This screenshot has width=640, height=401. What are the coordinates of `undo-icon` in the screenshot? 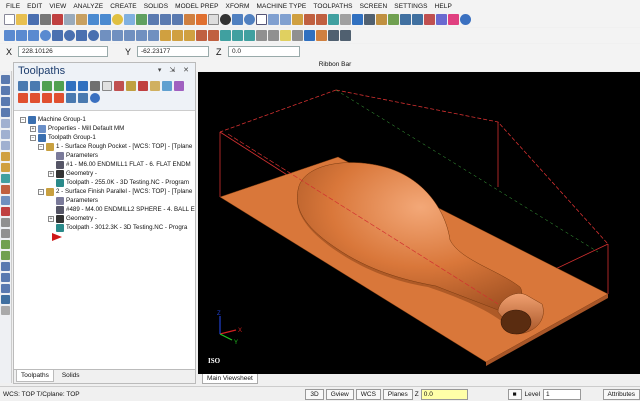 It's located at (93, 19).